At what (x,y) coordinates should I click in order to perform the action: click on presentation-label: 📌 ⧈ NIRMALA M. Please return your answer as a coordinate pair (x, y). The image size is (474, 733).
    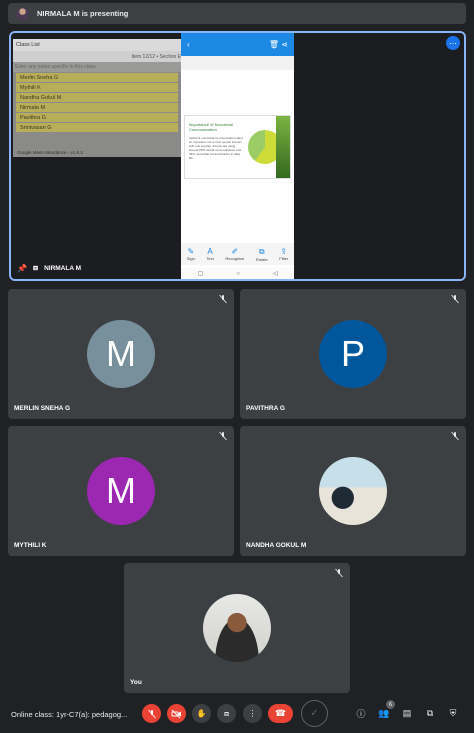
    Looking at the image, I should click on (49, 268).